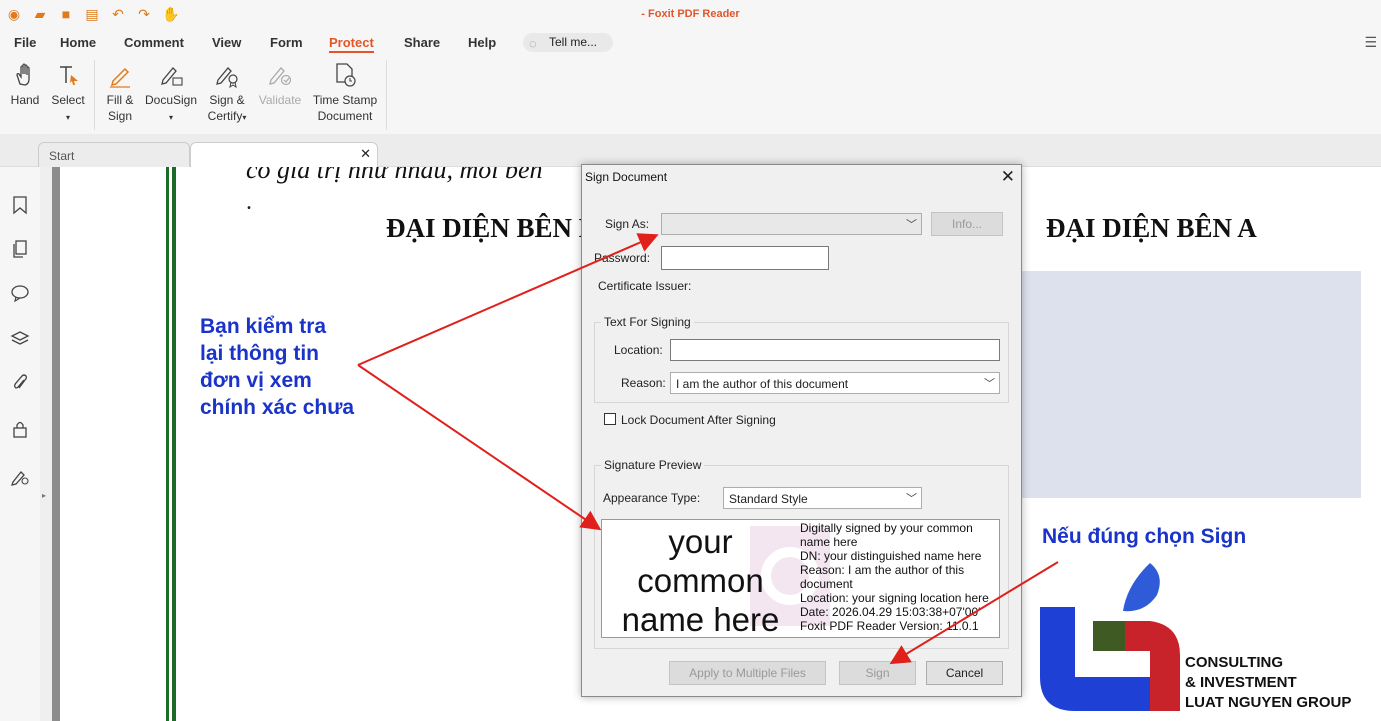  I want to click on arrow-to-sign-button, so click(974, 613).